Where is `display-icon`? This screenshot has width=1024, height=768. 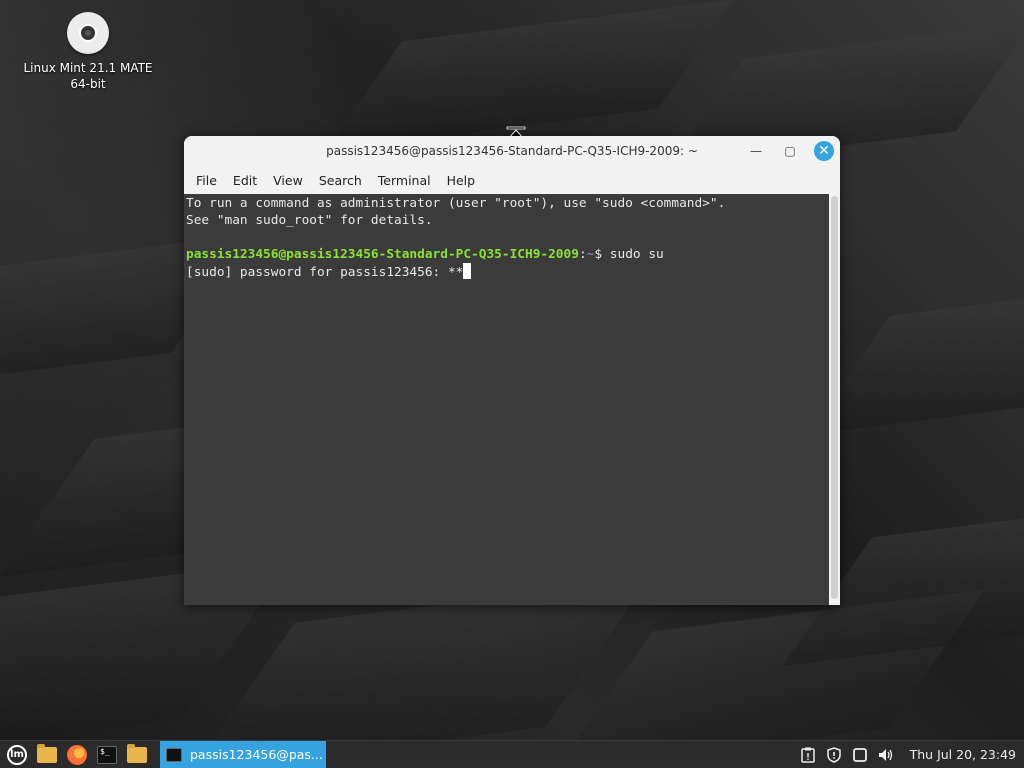 display-icon is located at coordinates (860, 755).